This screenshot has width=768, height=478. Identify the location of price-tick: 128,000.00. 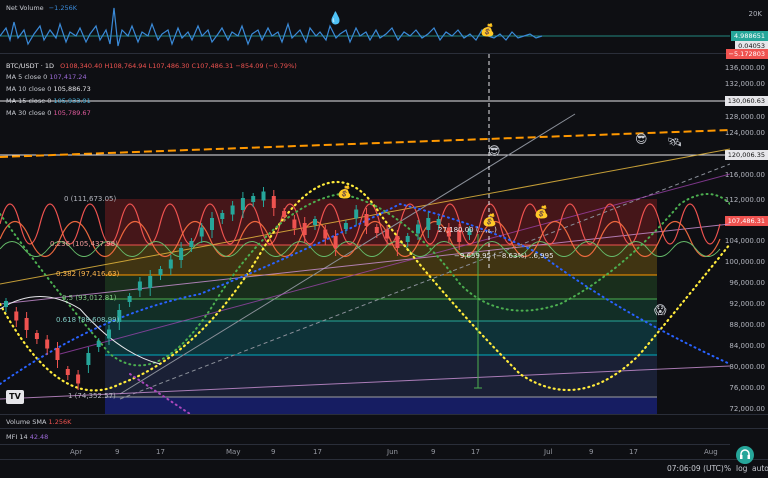
(744, 117).